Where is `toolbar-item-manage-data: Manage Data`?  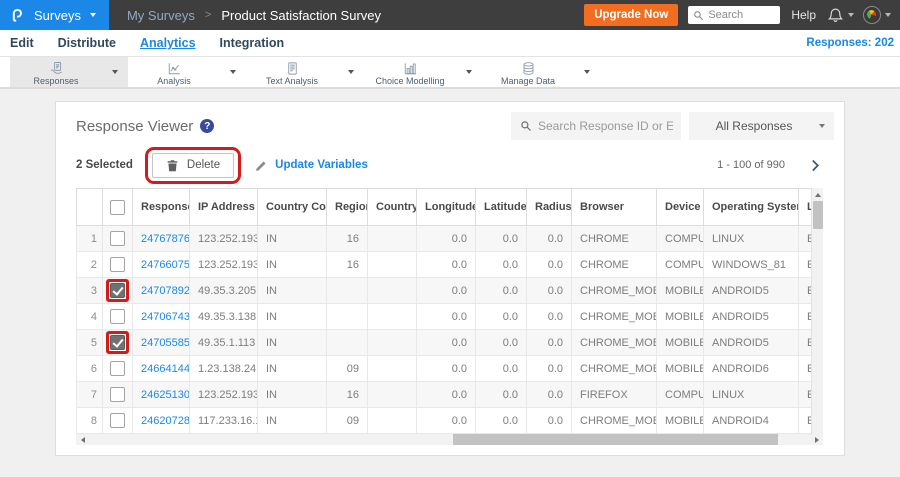 toolbar-item-manage-data: Manage Data is located at coordinates (528, 72).